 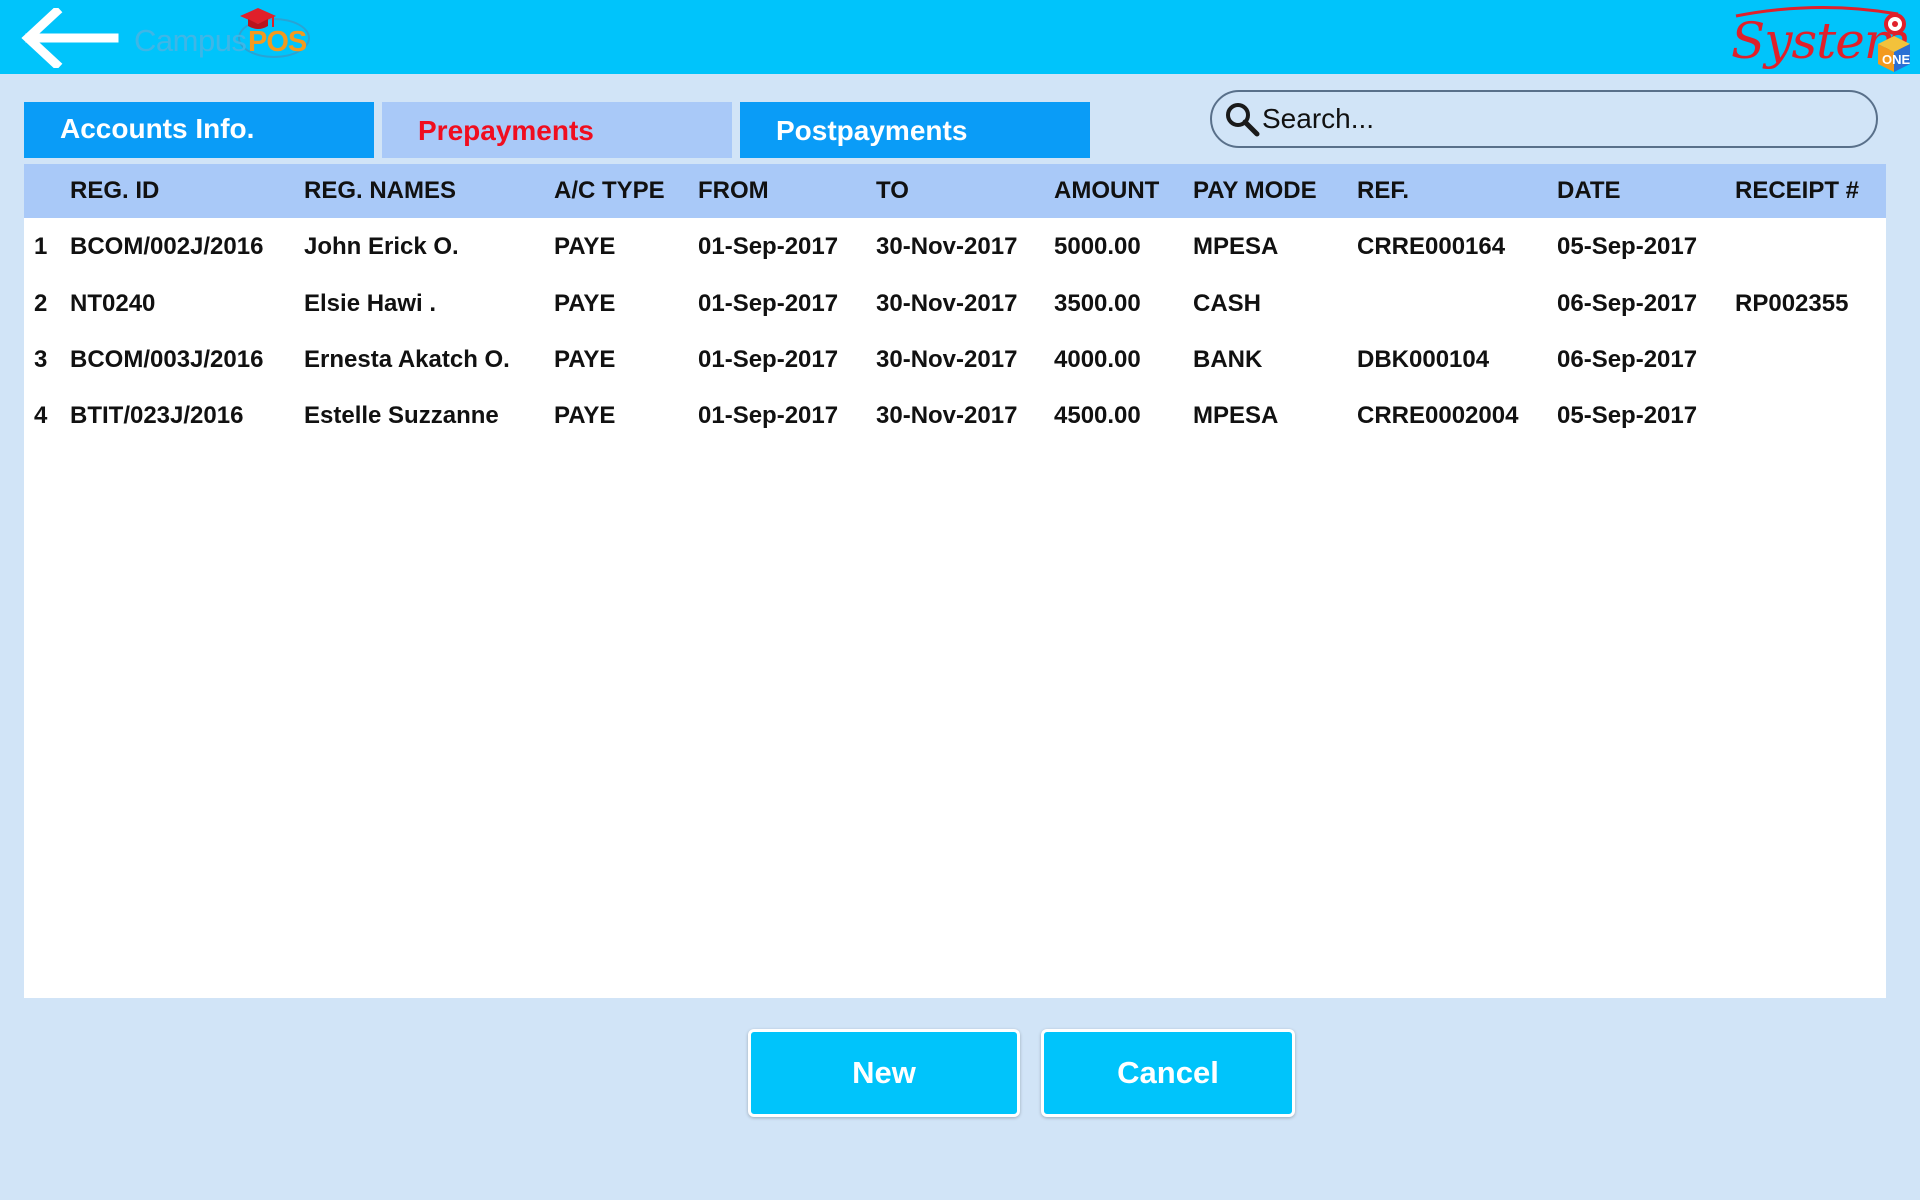 What do you see at coordinates (167, 246) in the screenshot?
I see `reg-id-cell: BCOM/002J/2016` at bounding box center [167, 246].